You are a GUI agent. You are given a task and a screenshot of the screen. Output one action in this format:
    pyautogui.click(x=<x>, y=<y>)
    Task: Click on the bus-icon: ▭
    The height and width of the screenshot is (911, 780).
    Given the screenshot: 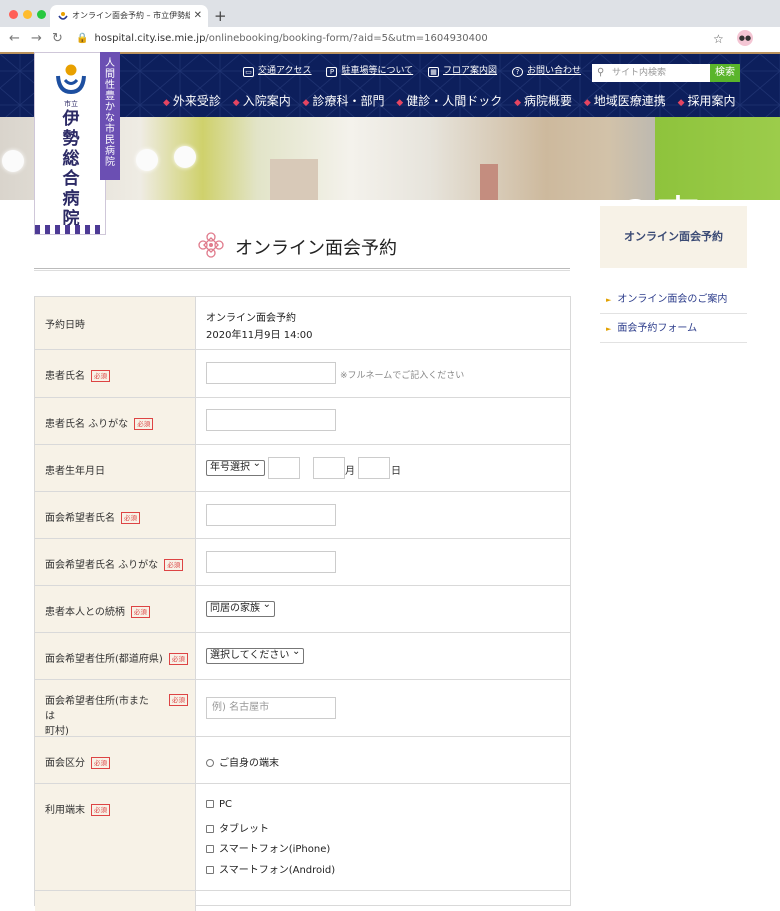 What is the action you would take?
    pyautogui.click(x=248, y=72)
    